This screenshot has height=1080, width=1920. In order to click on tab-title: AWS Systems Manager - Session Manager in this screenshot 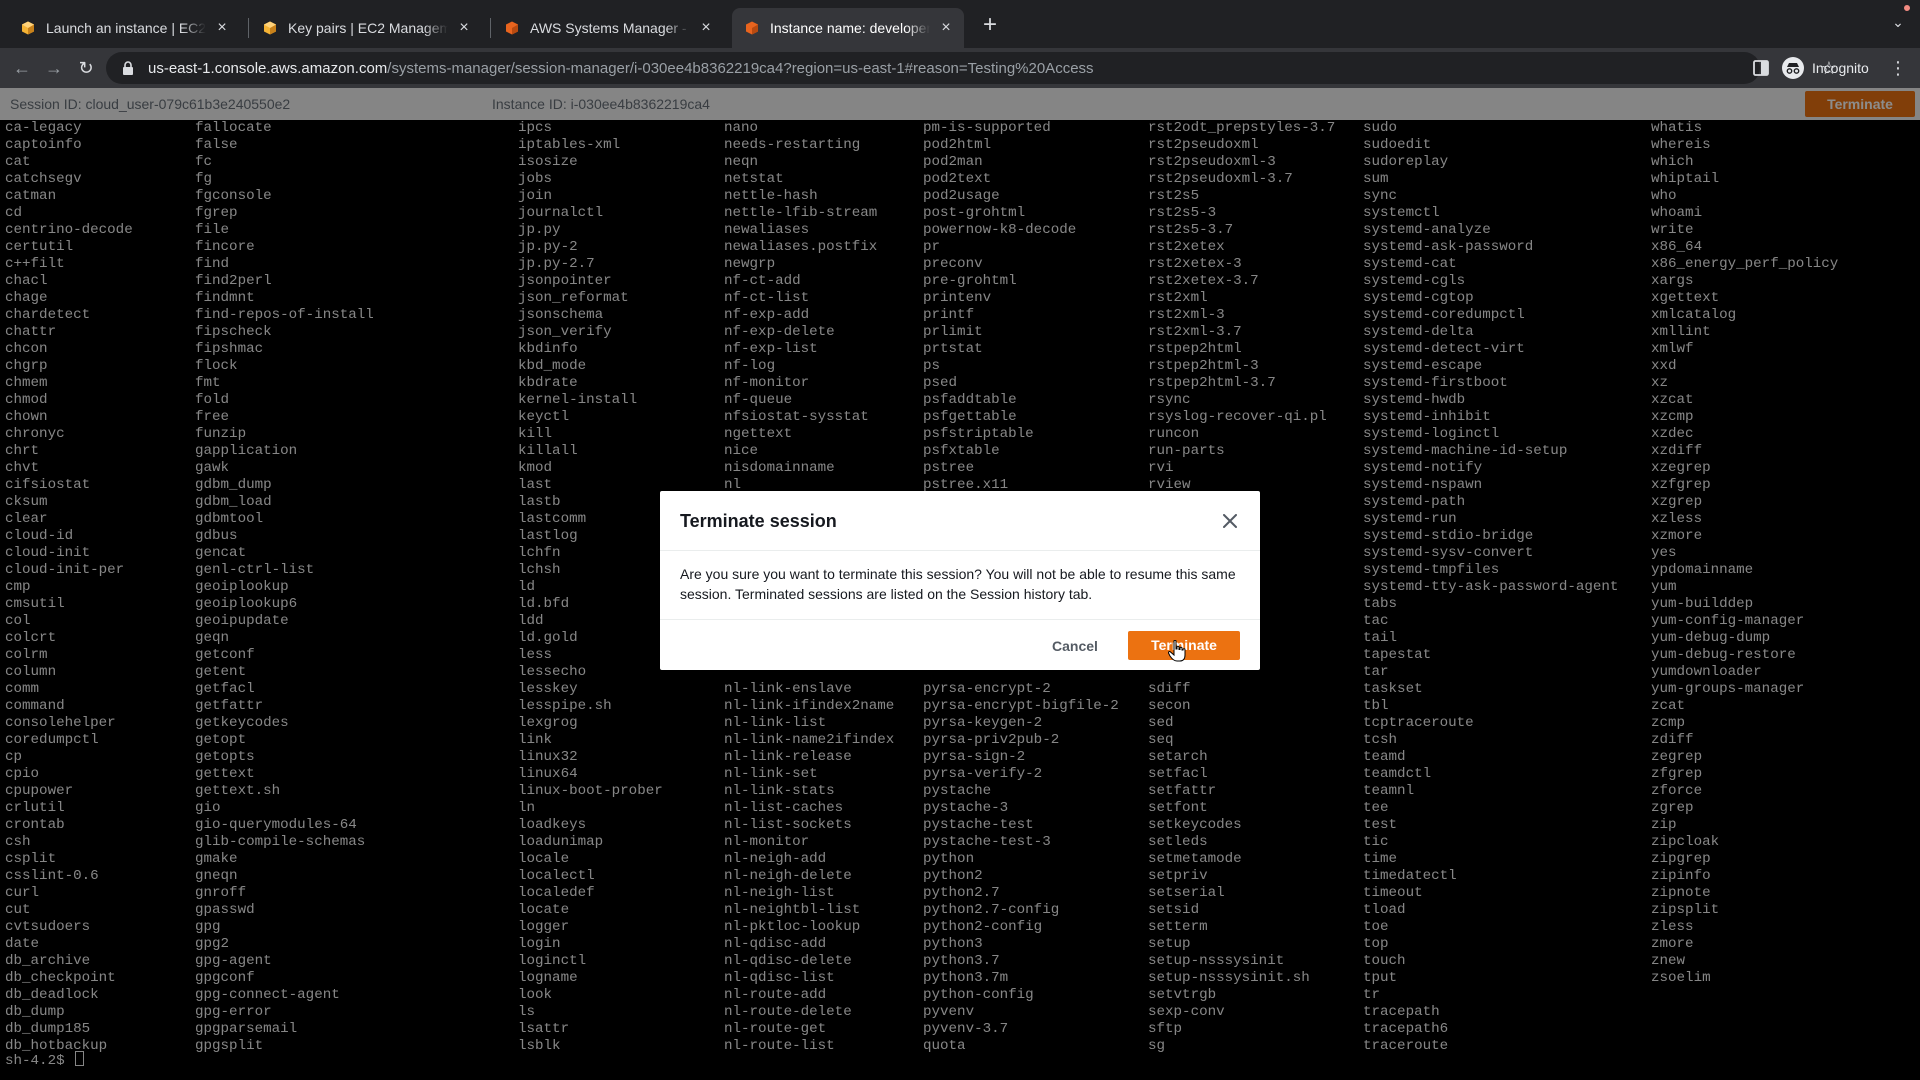, I will do `click(610, 28)`.